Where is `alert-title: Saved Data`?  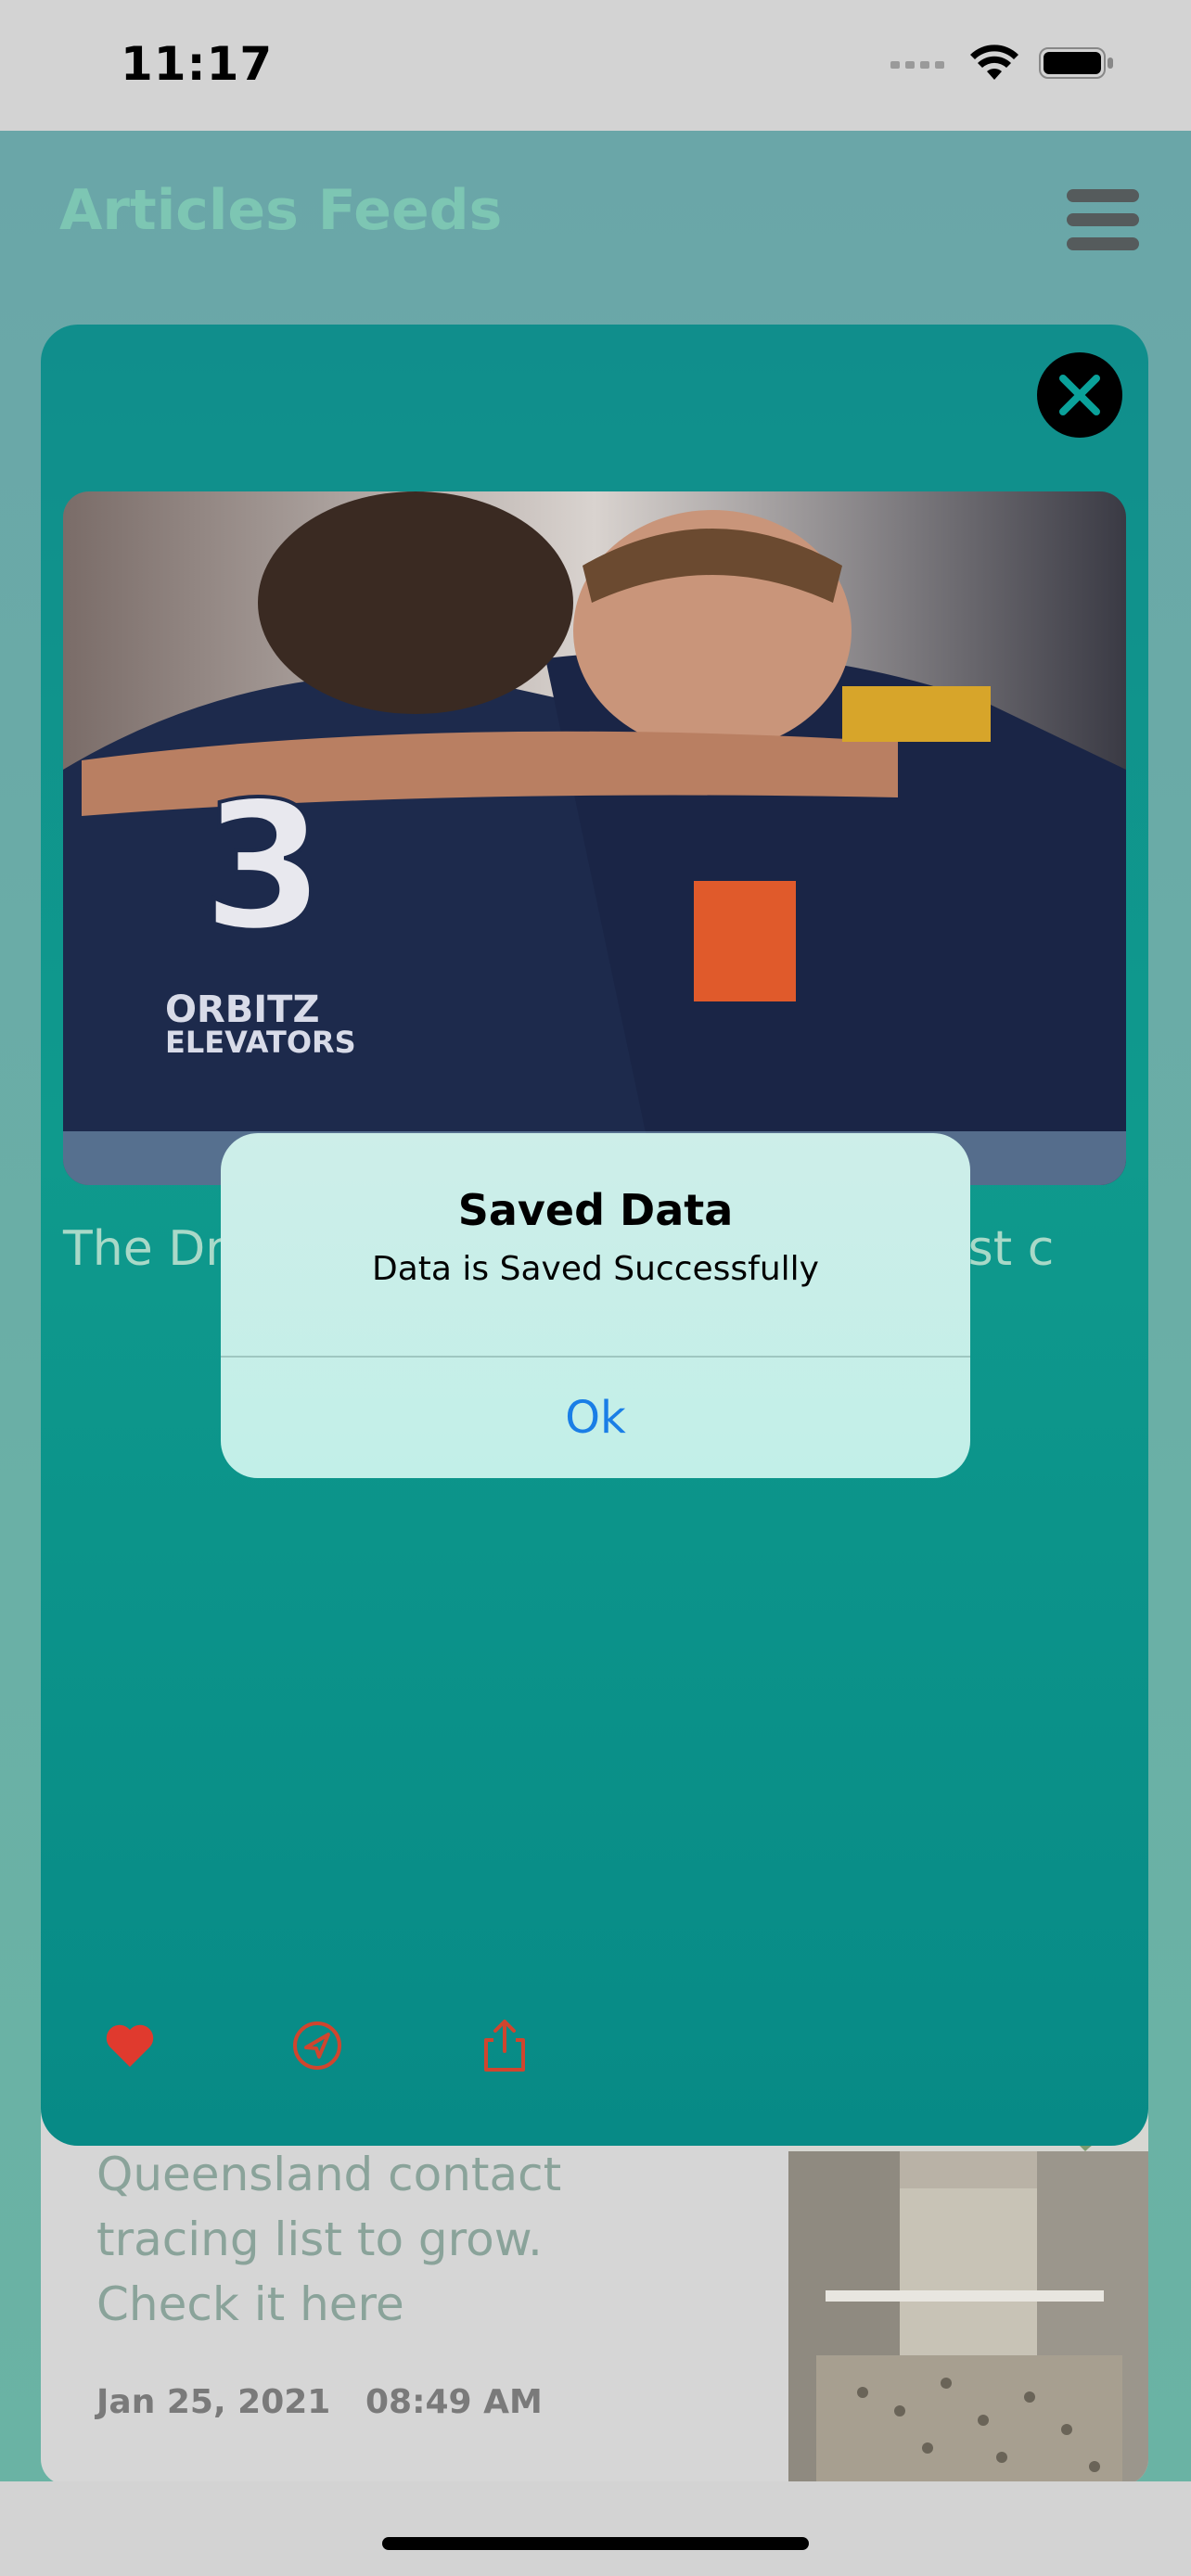
alert-title: Saved Data is located at coordinates (595, 1210).